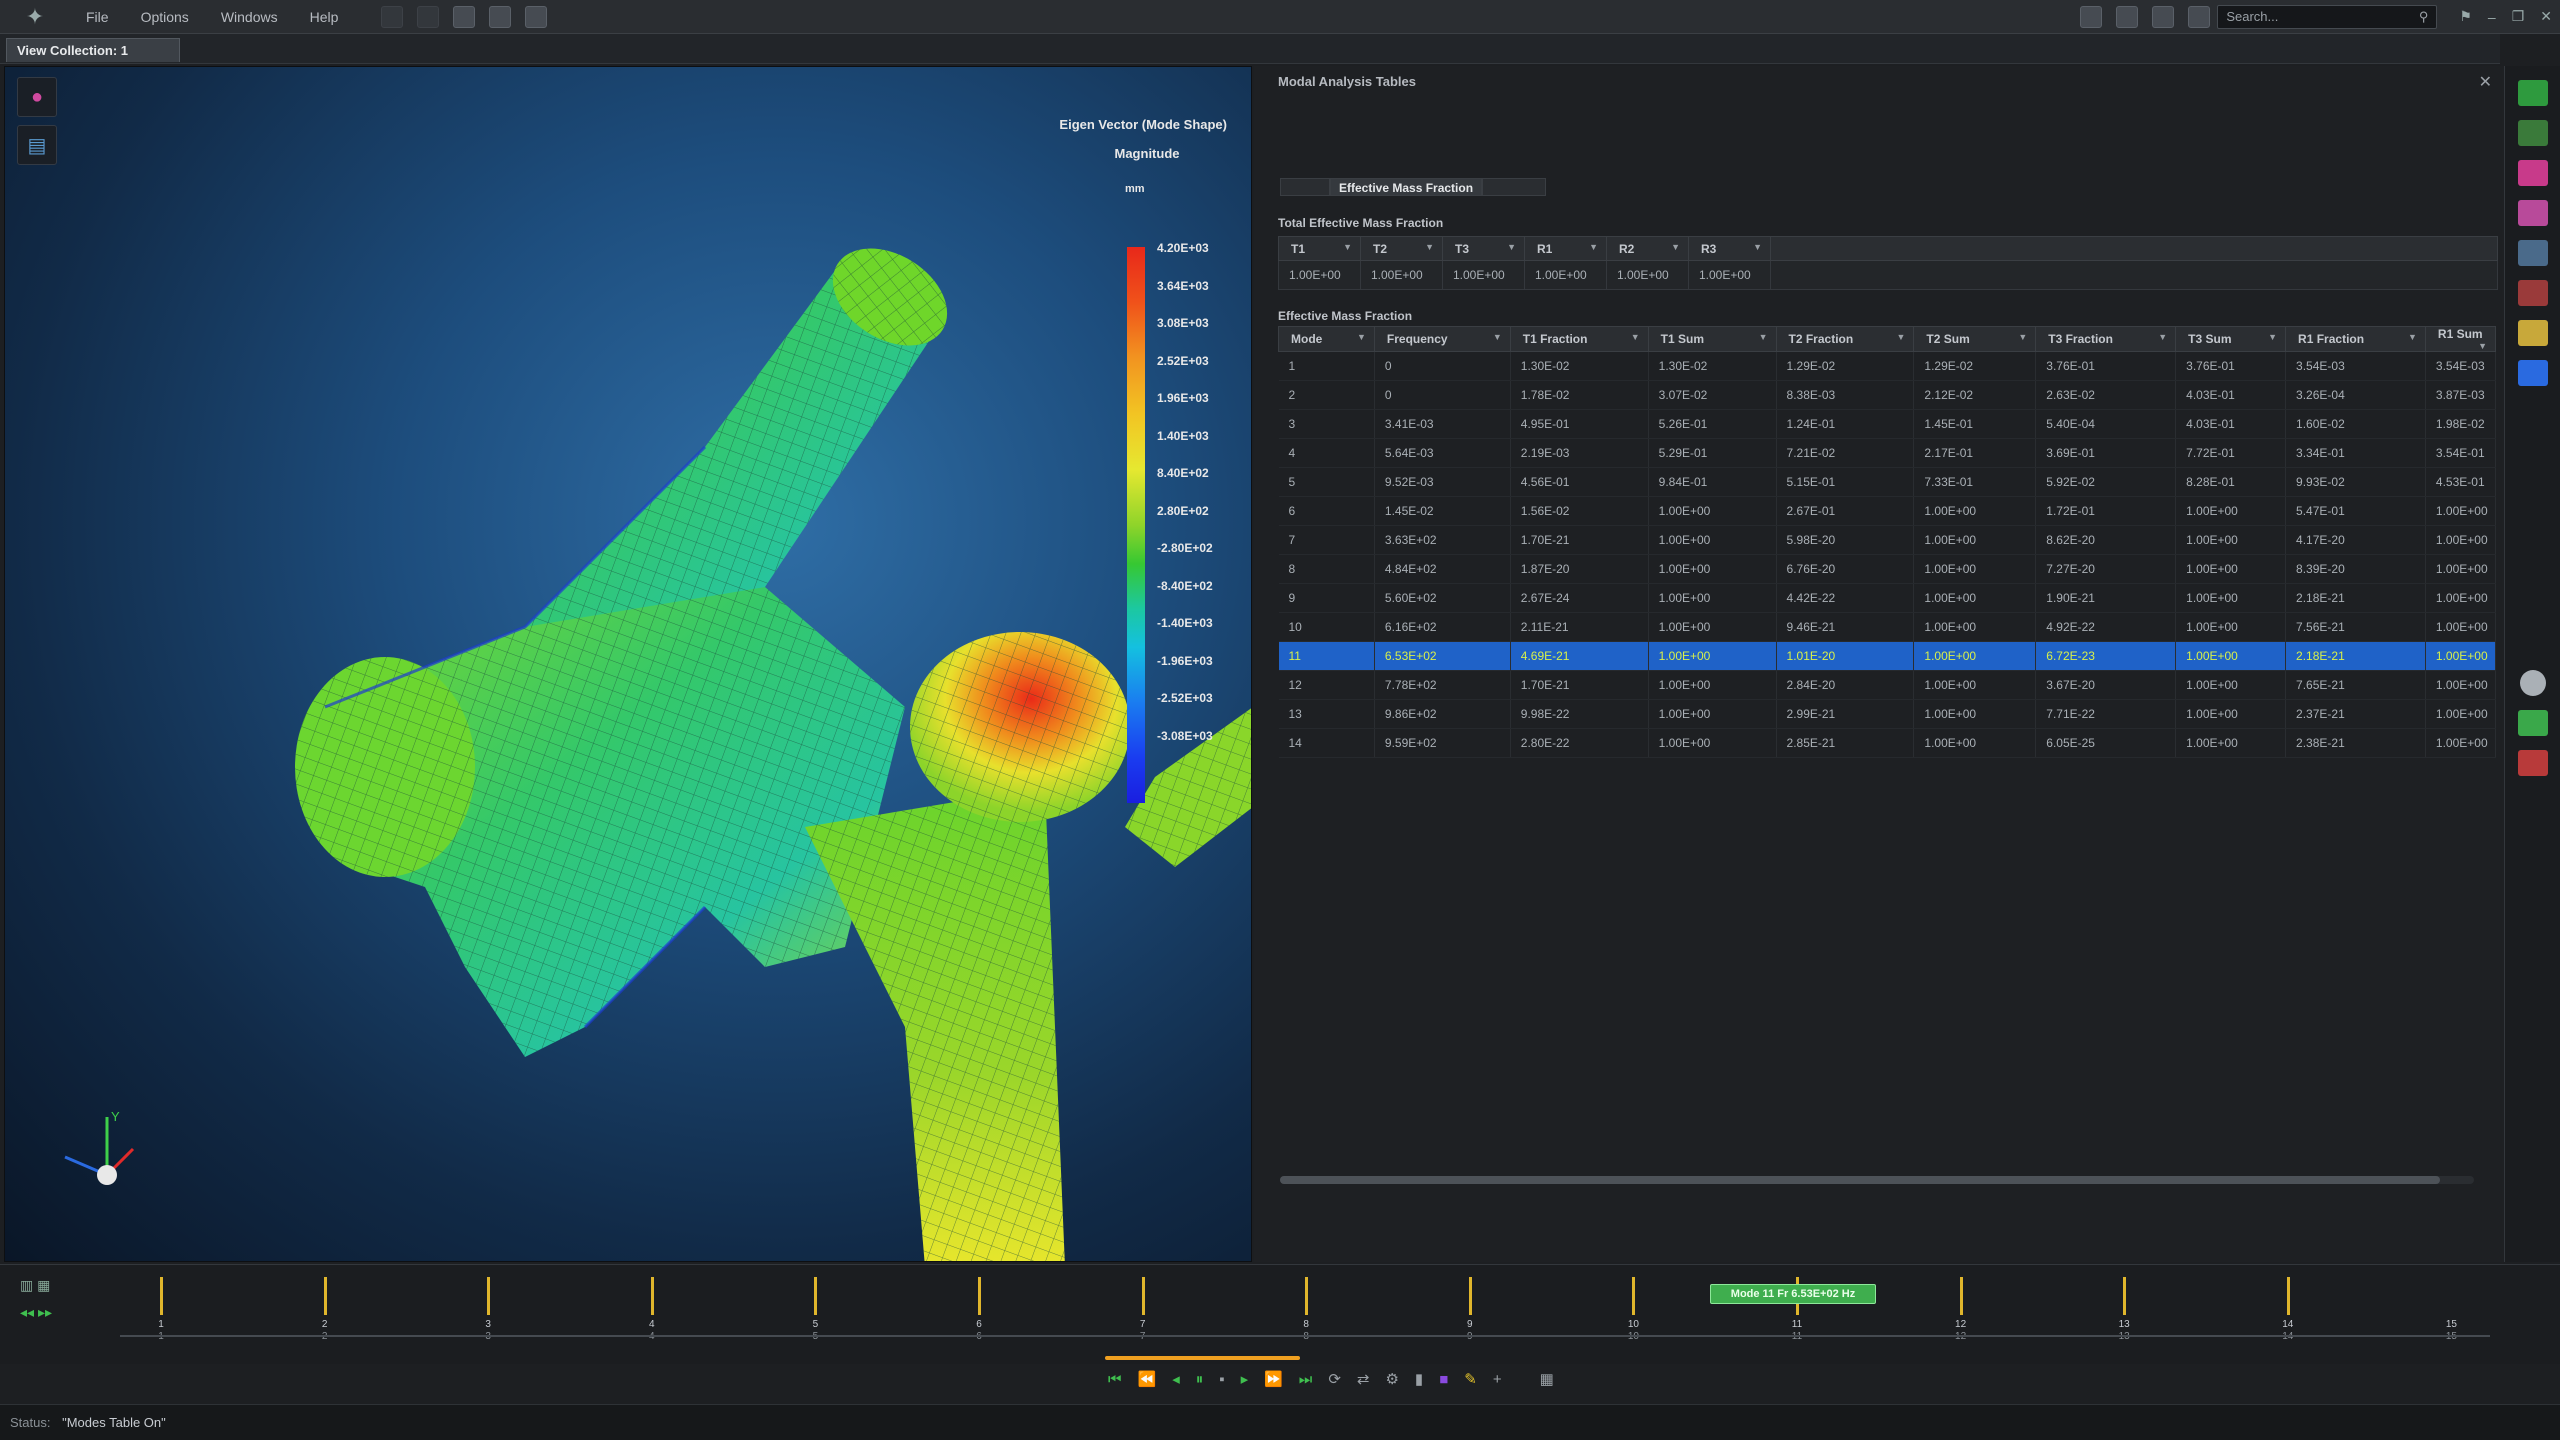  I want to click on last-frame-icon: ⏭, so click(1306, 1379).